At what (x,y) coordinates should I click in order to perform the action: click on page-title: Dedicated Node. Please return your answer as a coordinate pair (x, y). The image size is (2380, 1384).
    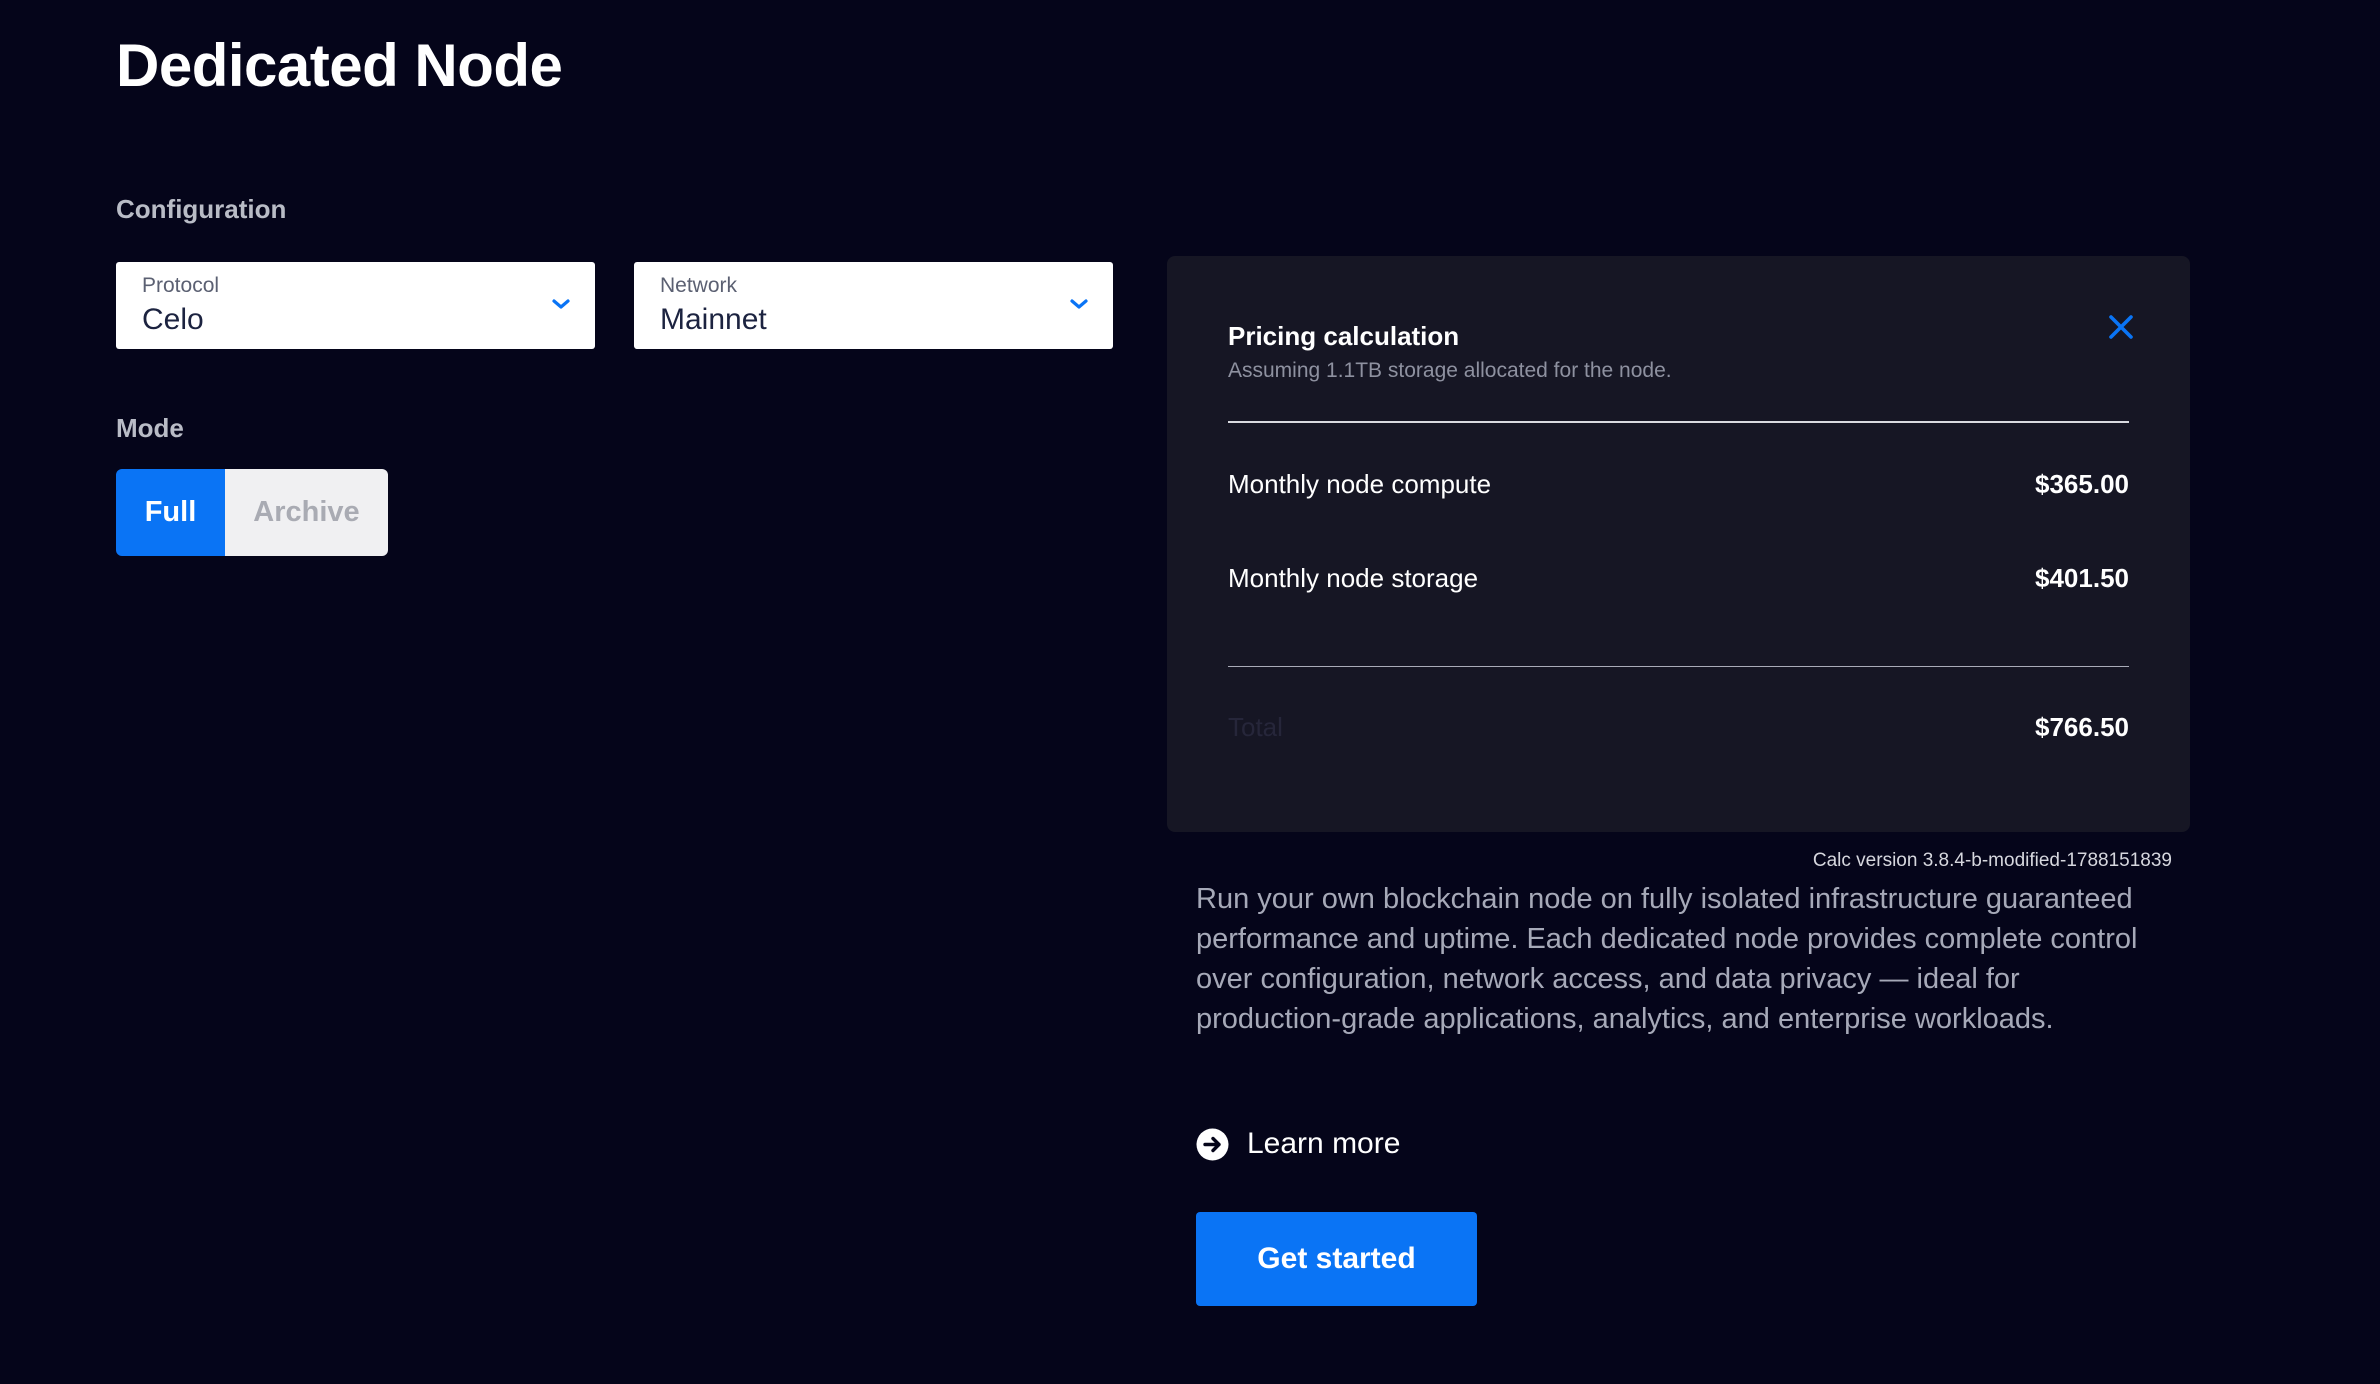
    Looking at the image, I should click on (339, 65).